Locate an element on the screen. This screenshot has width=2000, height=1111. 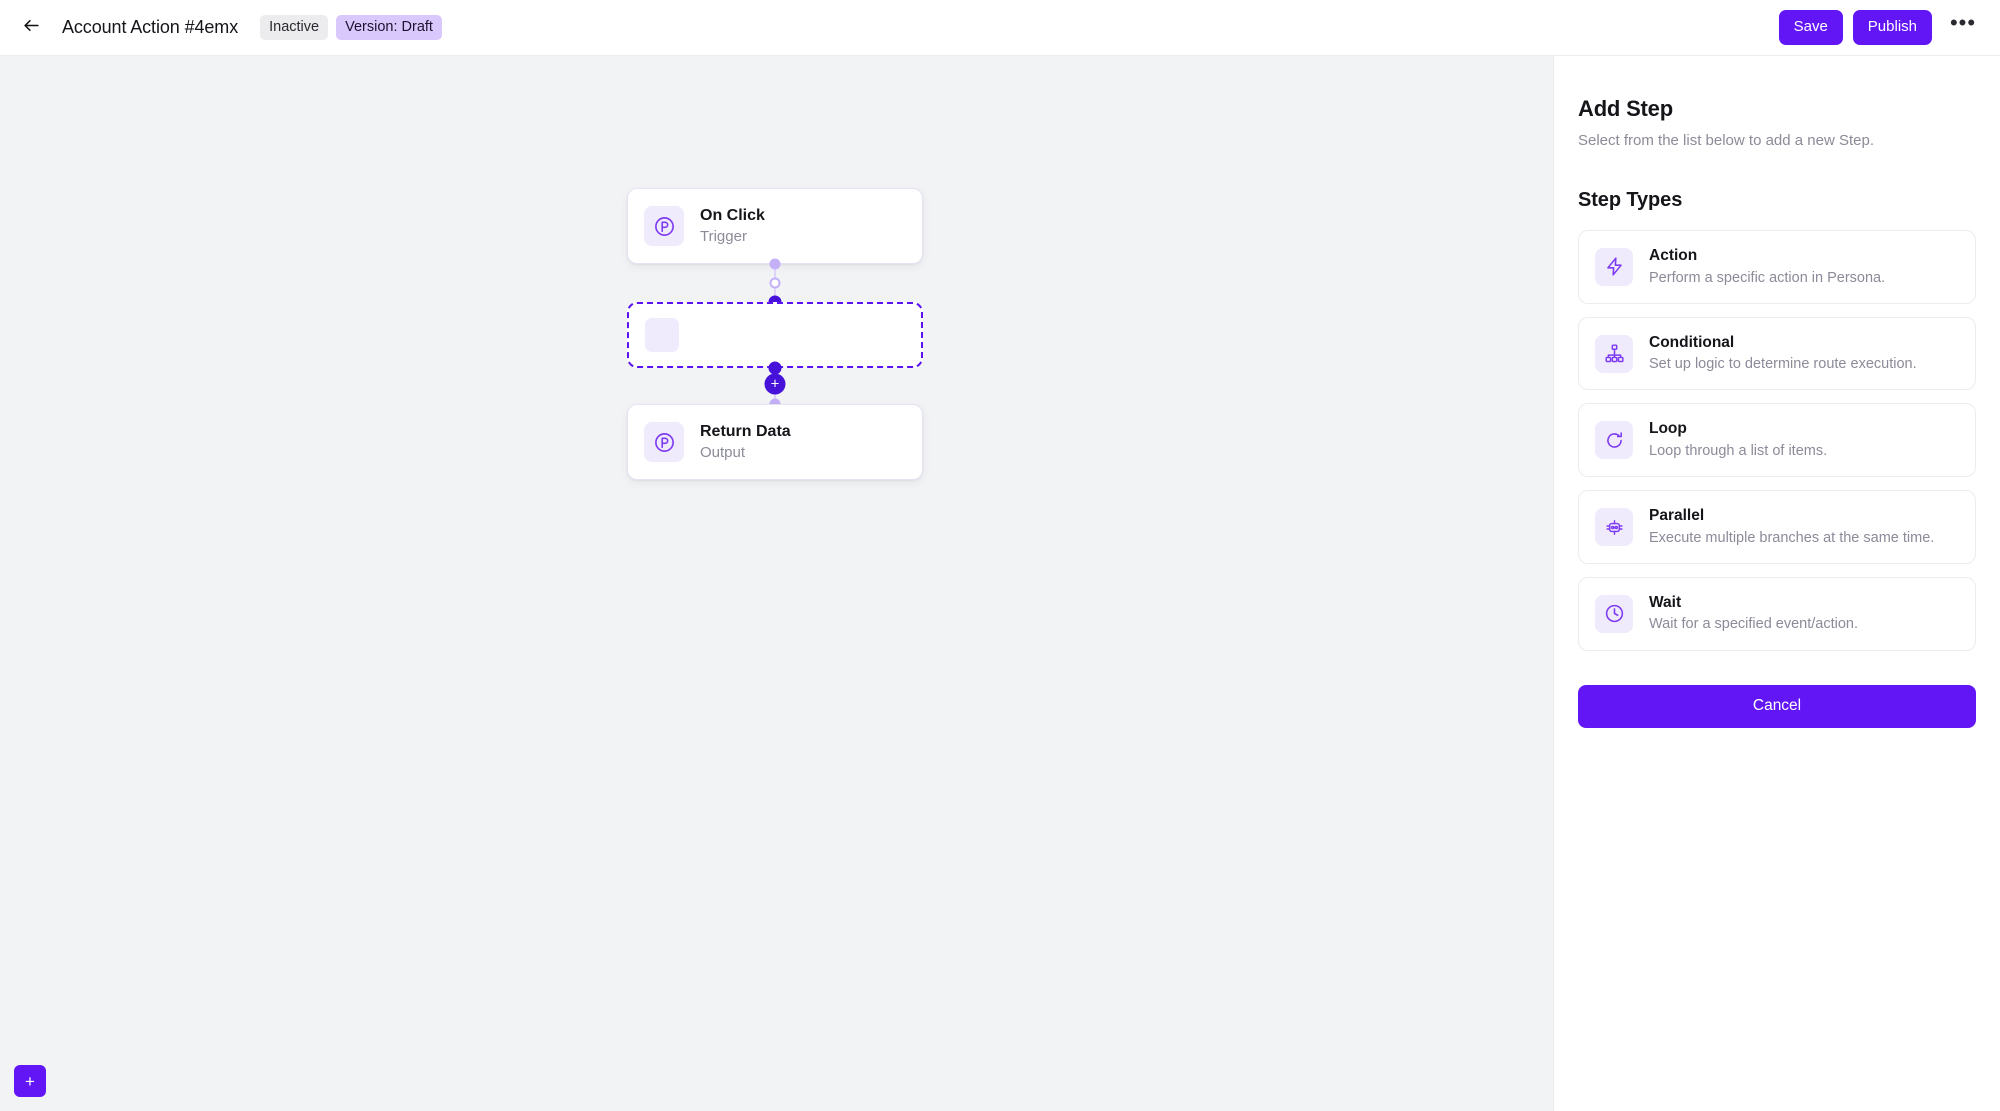
save-button: Save is located at coordinates (1810, 27).